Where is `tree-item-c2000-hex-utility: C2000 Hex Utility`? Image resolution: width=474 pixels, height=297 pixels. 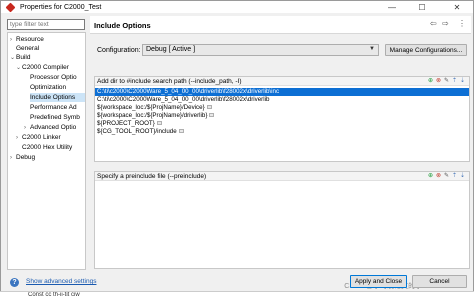 tree-item-c2000-hex-utility: C2000 Hex Utility is located at coordinates (47, 147).